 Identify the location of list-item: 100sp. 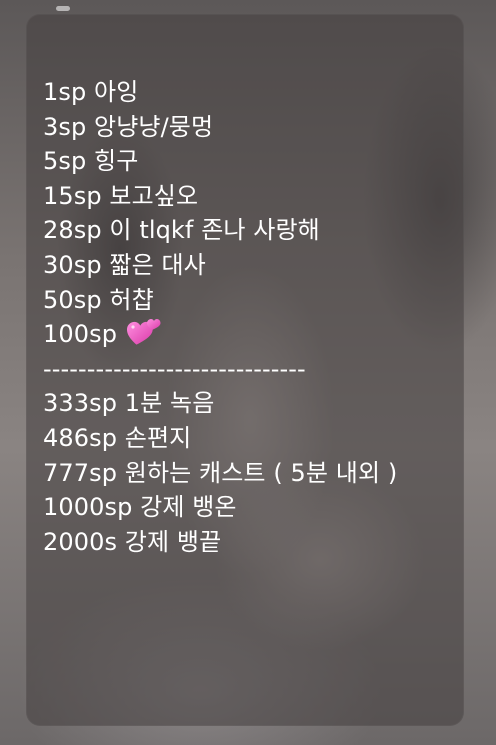
(253, 334).